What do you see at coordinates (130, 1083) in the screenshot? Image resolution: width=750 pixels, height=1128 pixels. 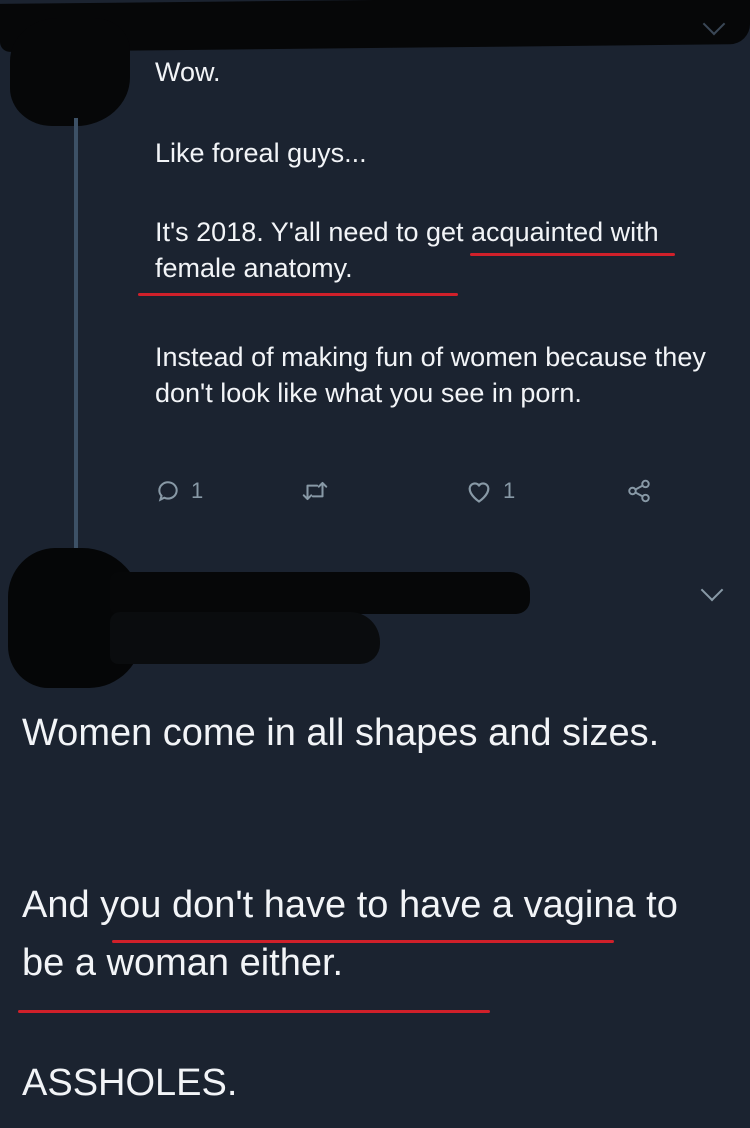 I see `tweet-paragraph: ASSHOLES.` at bounding box center [130, 1083].